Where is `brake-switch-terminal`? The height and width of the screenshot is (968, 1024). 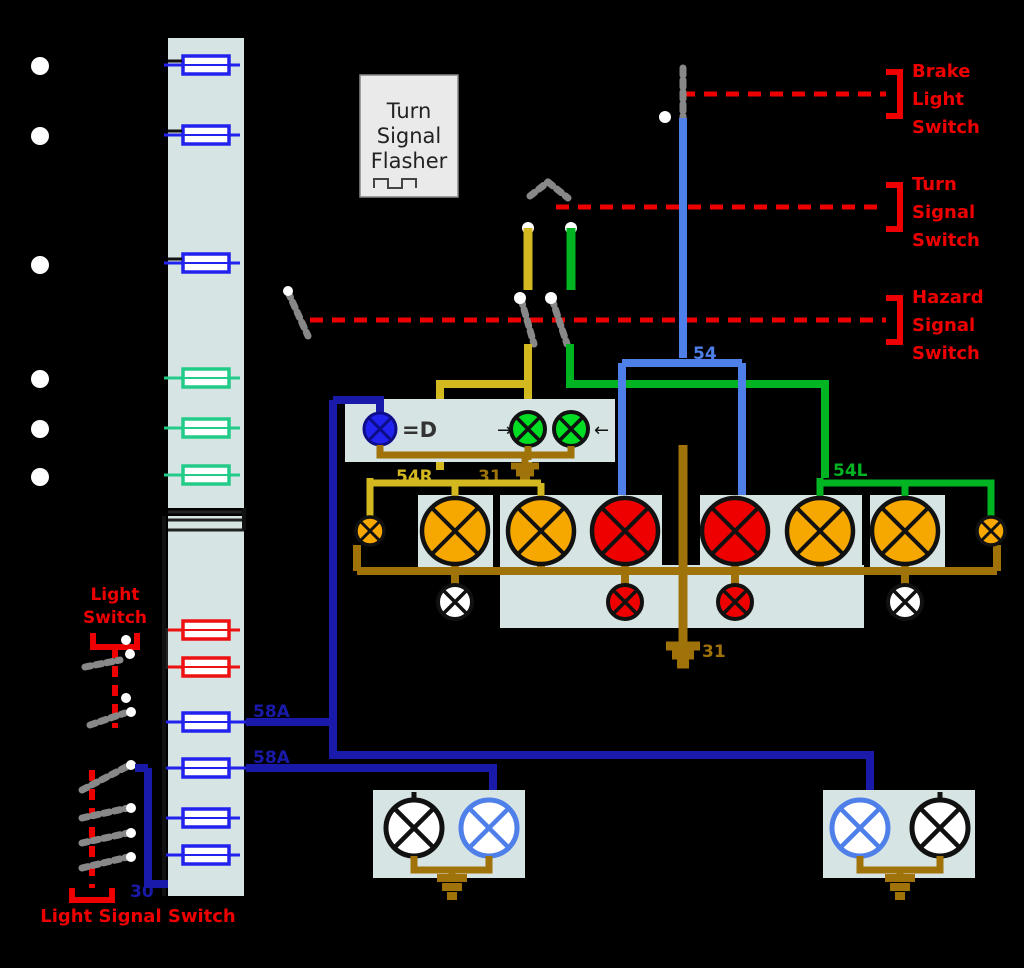
brake-switch-terminal is located at coordinates (665, 117).